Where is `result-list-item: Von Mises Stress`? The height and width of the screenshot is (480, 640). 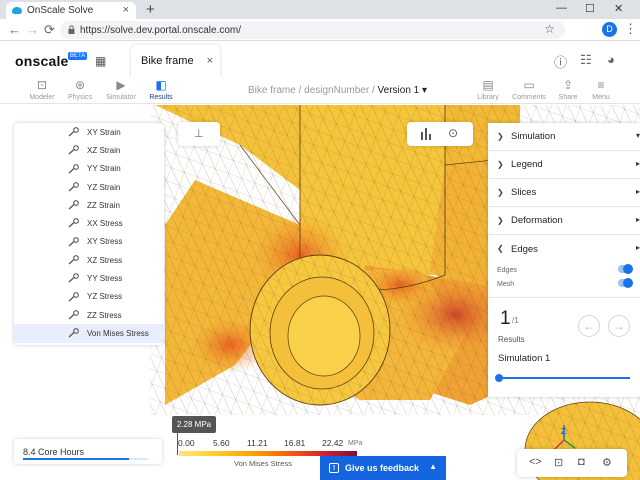 result-list-item: Von Mises Stress is located at coordinates (89, 333).